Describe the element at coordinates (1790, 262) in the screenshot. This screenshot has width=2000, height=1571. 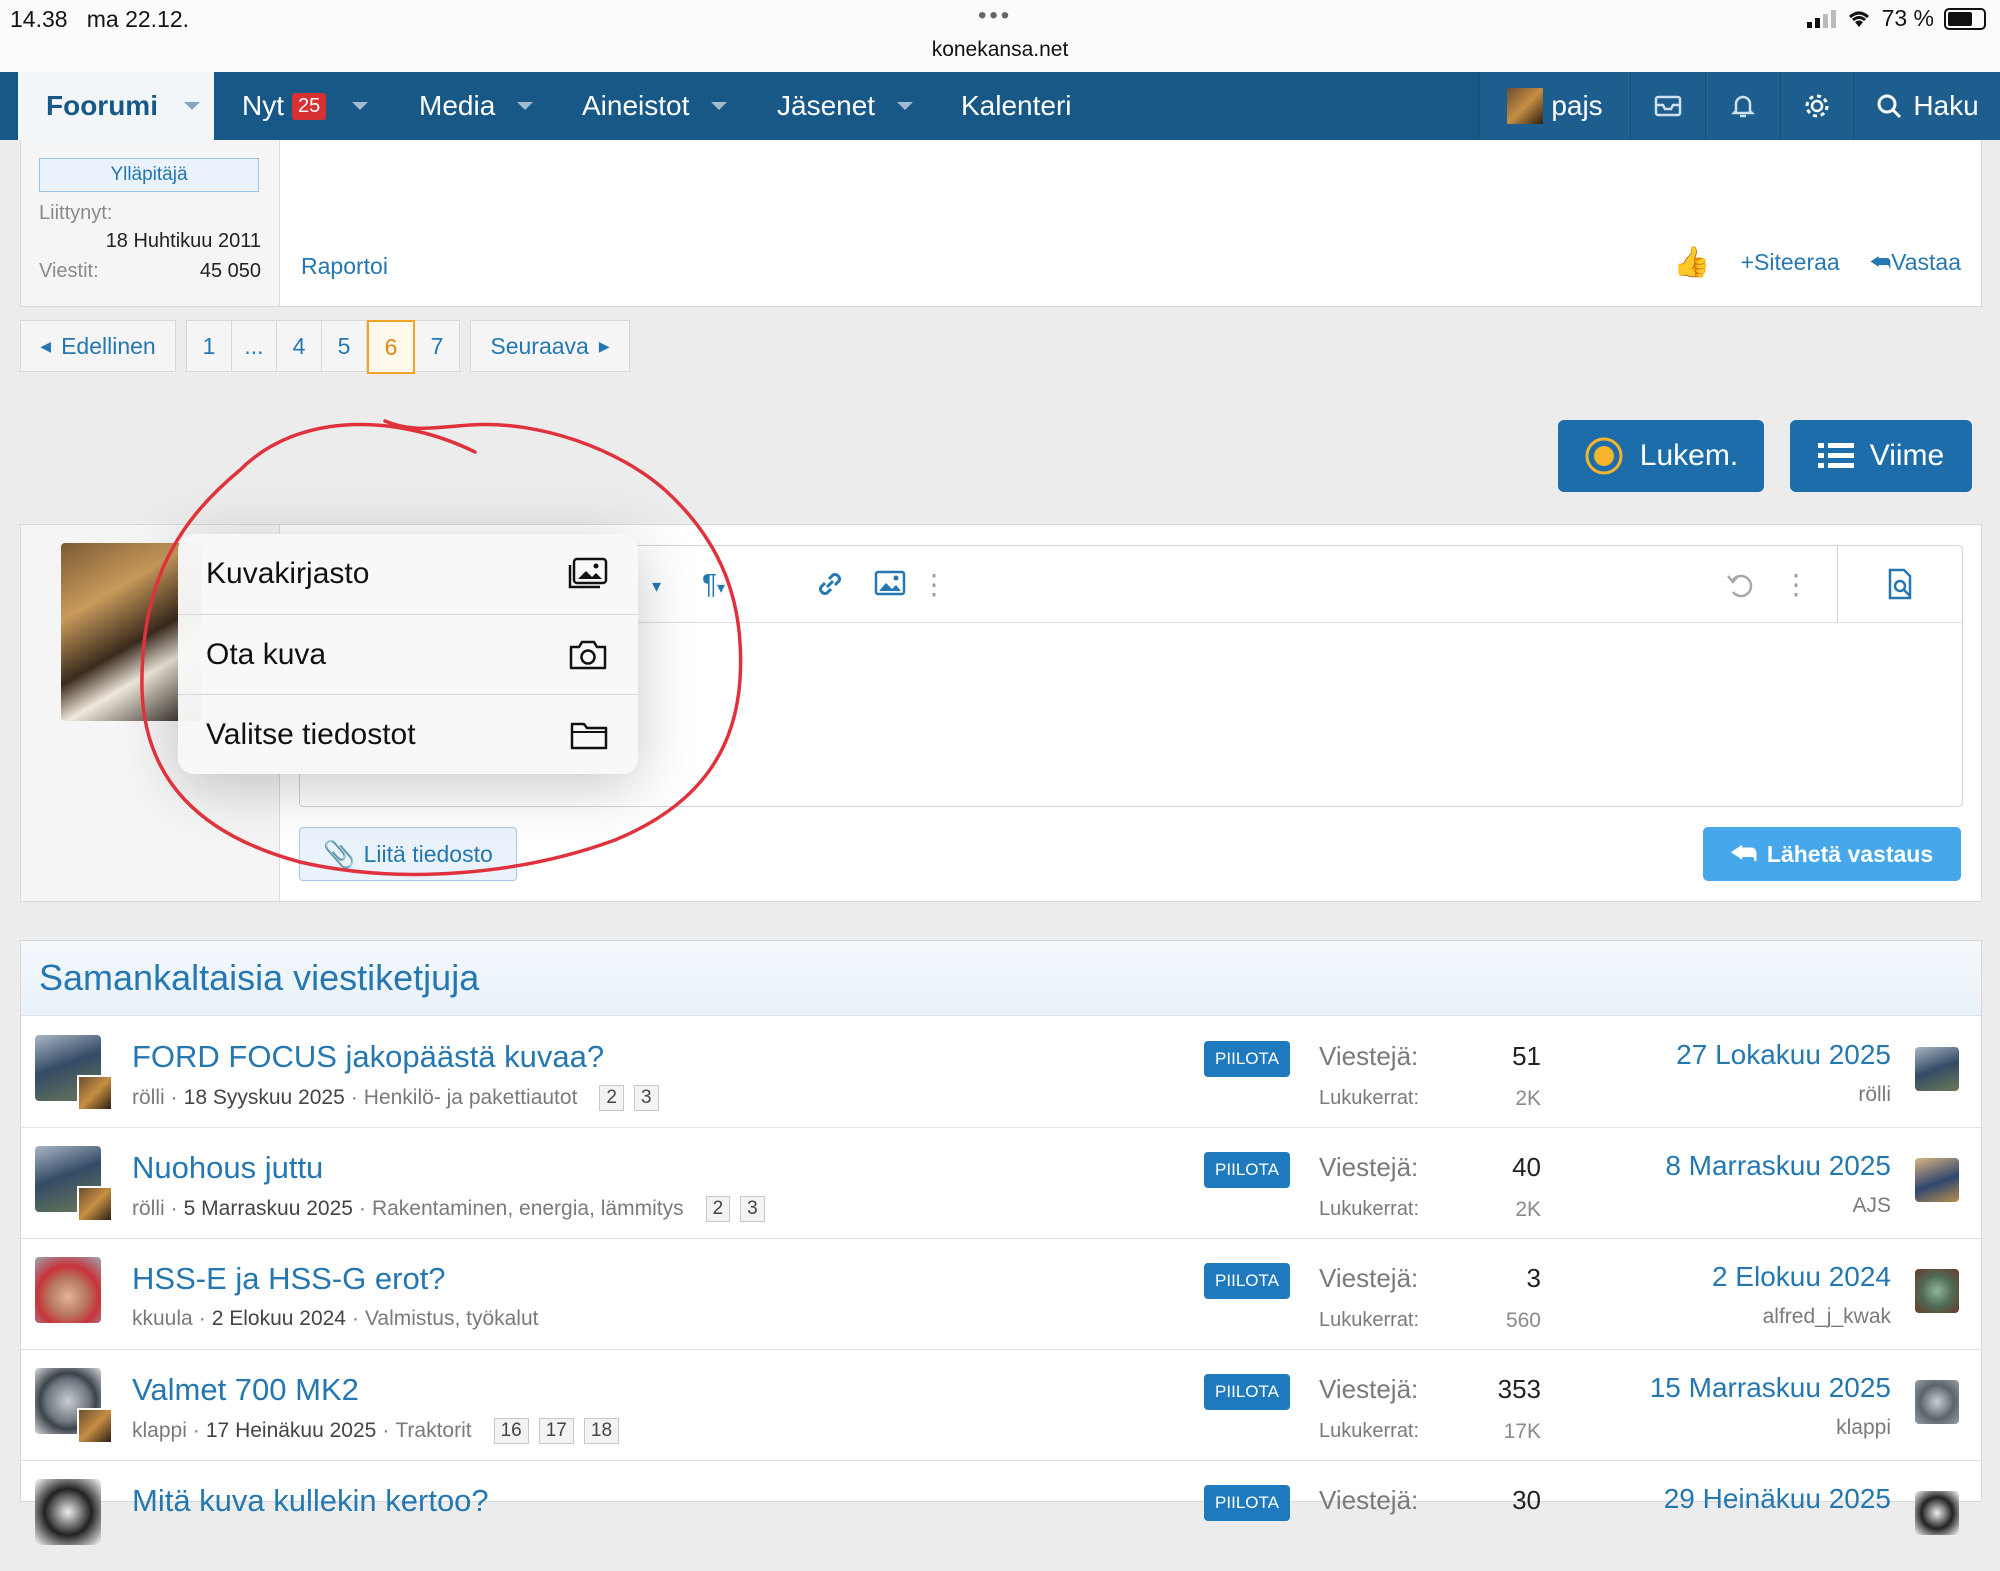
I see `quote-button: +Siteeraa` at that location.